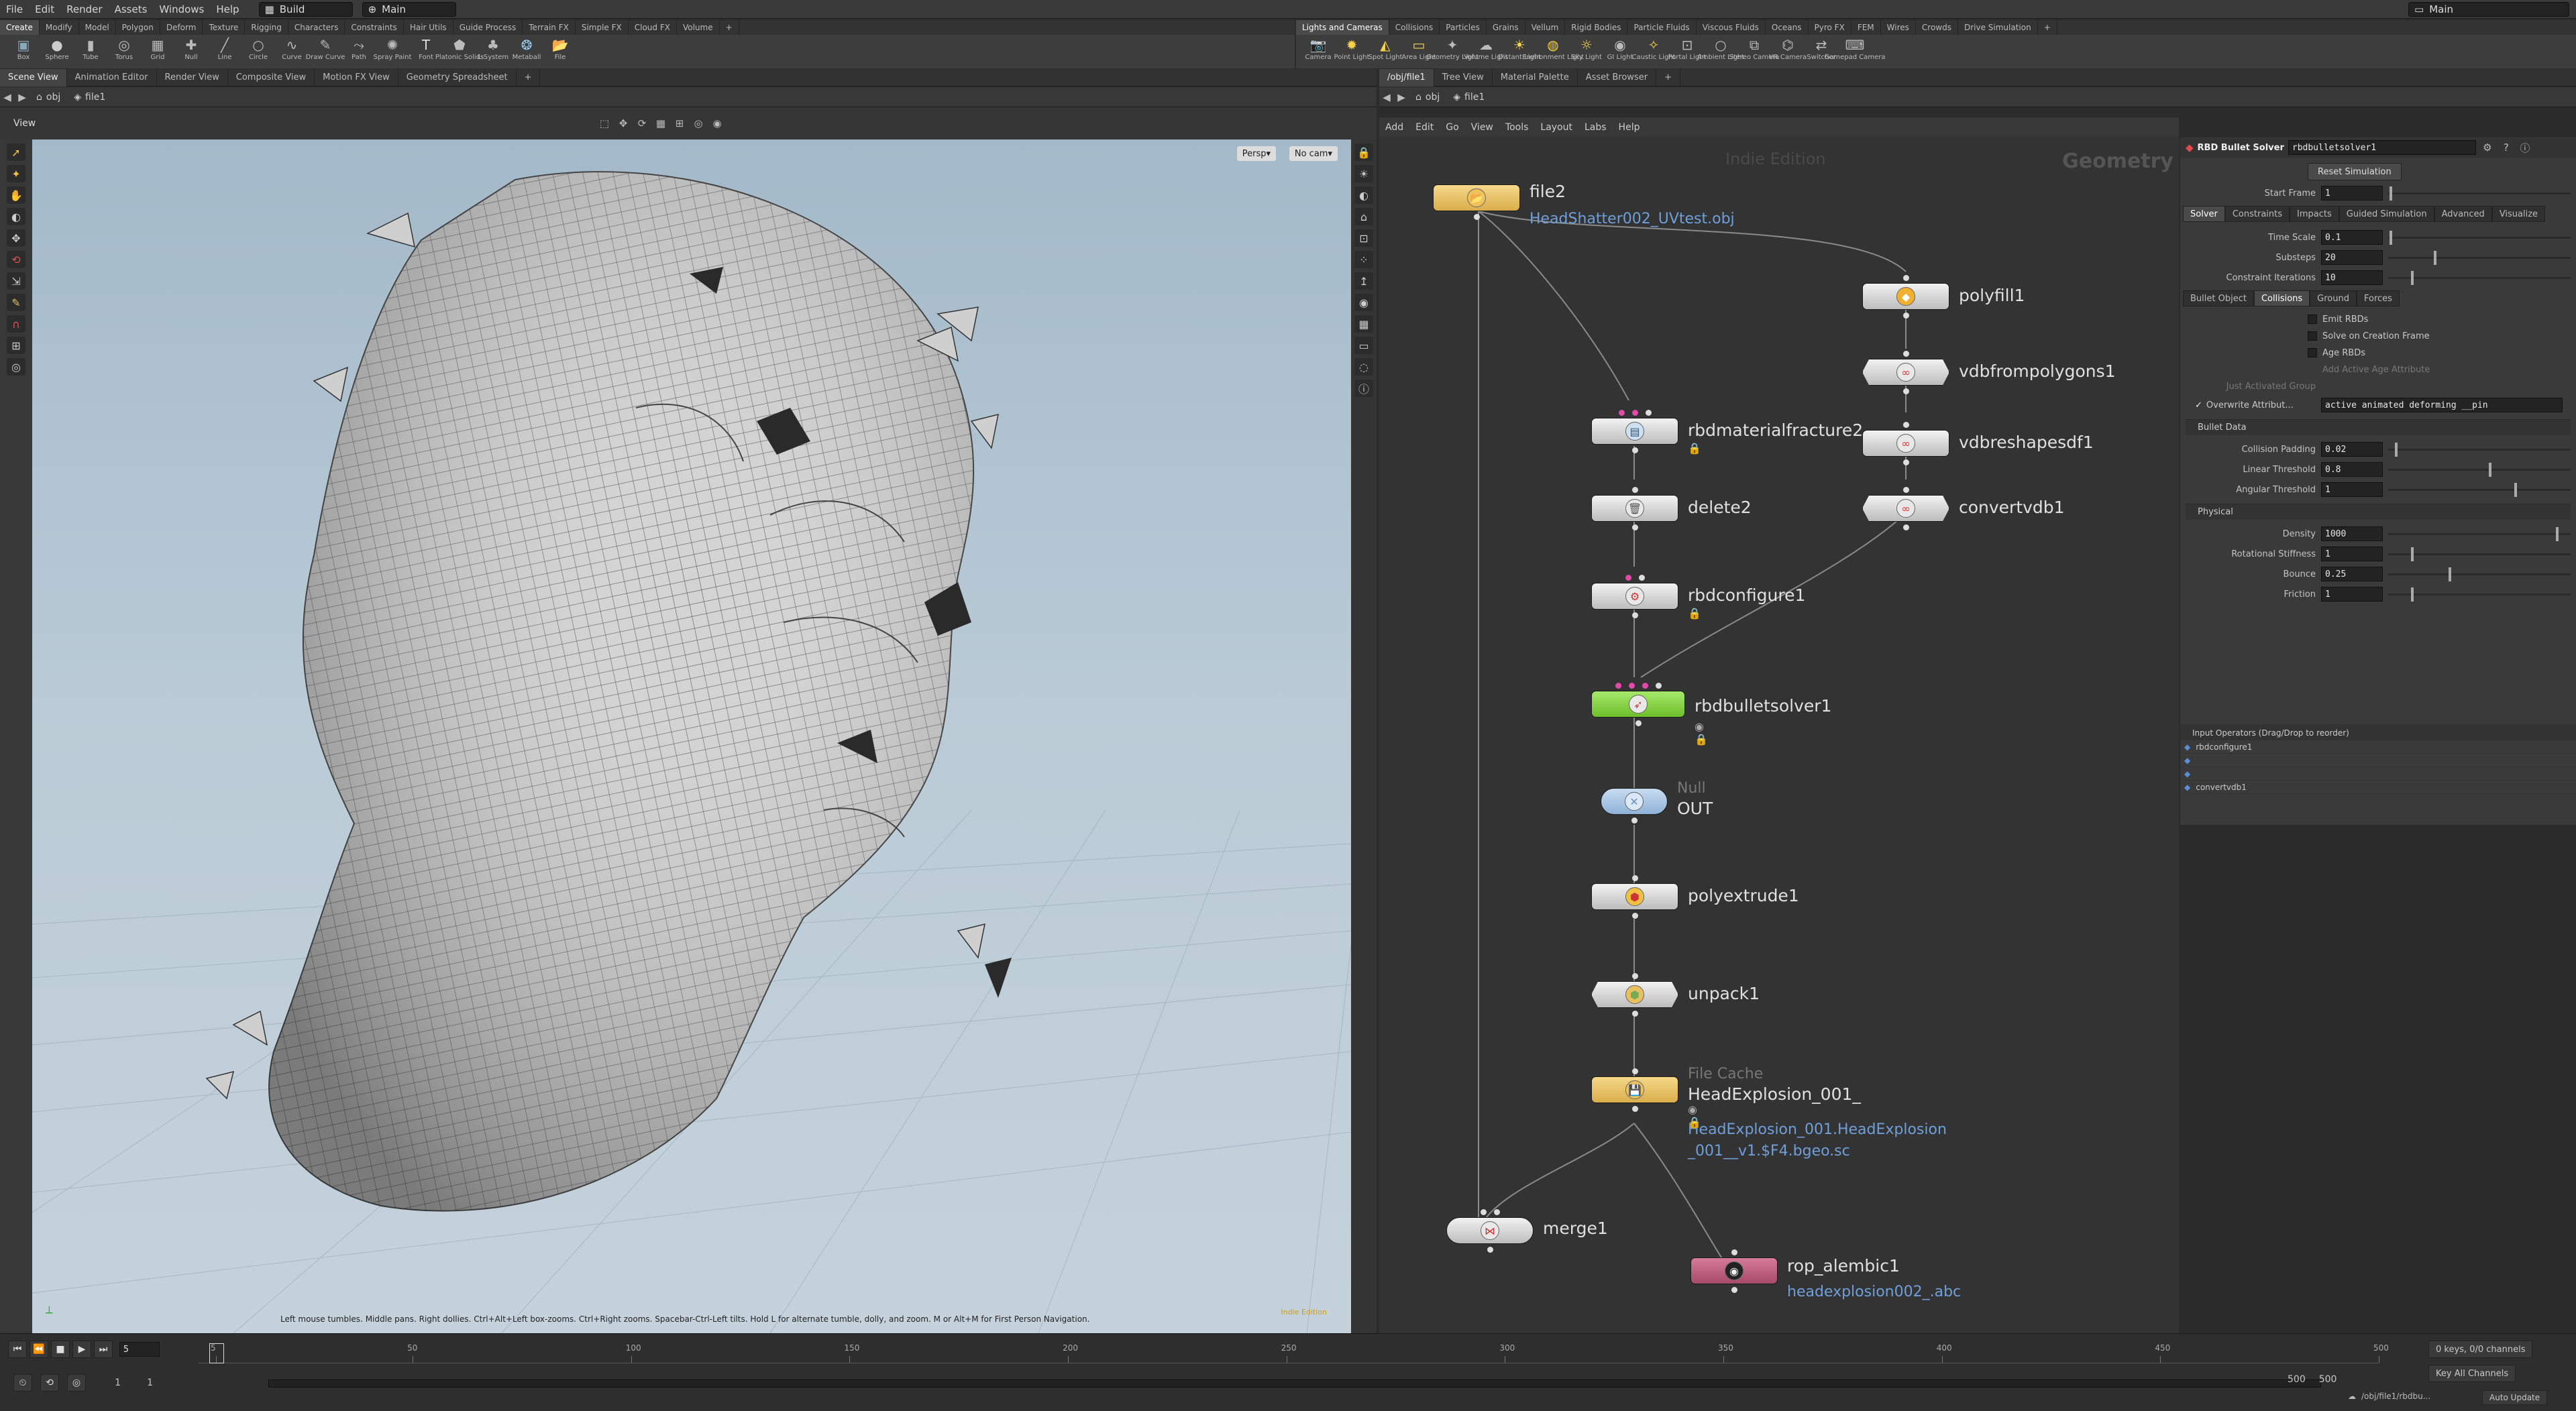 This screenshot has width=2576, height=1411. Describe the element at coordinates (1468, 97) in the screenshot. I see `net-breadcrumb-file1: ◈ file1` at that location.